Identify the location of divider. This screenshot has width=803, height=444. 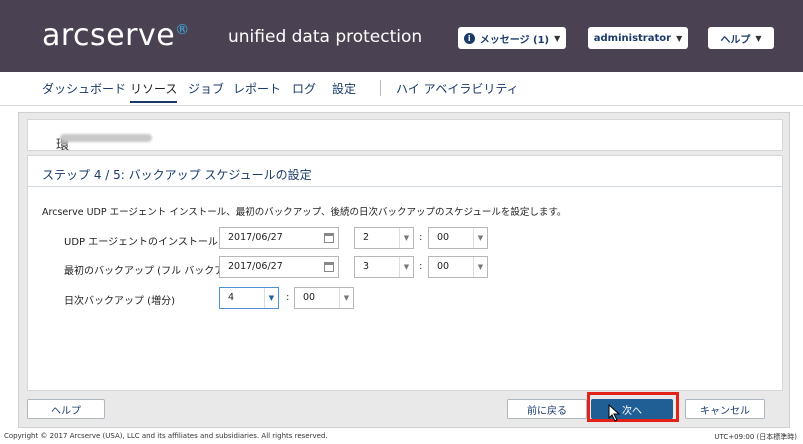
(405, 186).